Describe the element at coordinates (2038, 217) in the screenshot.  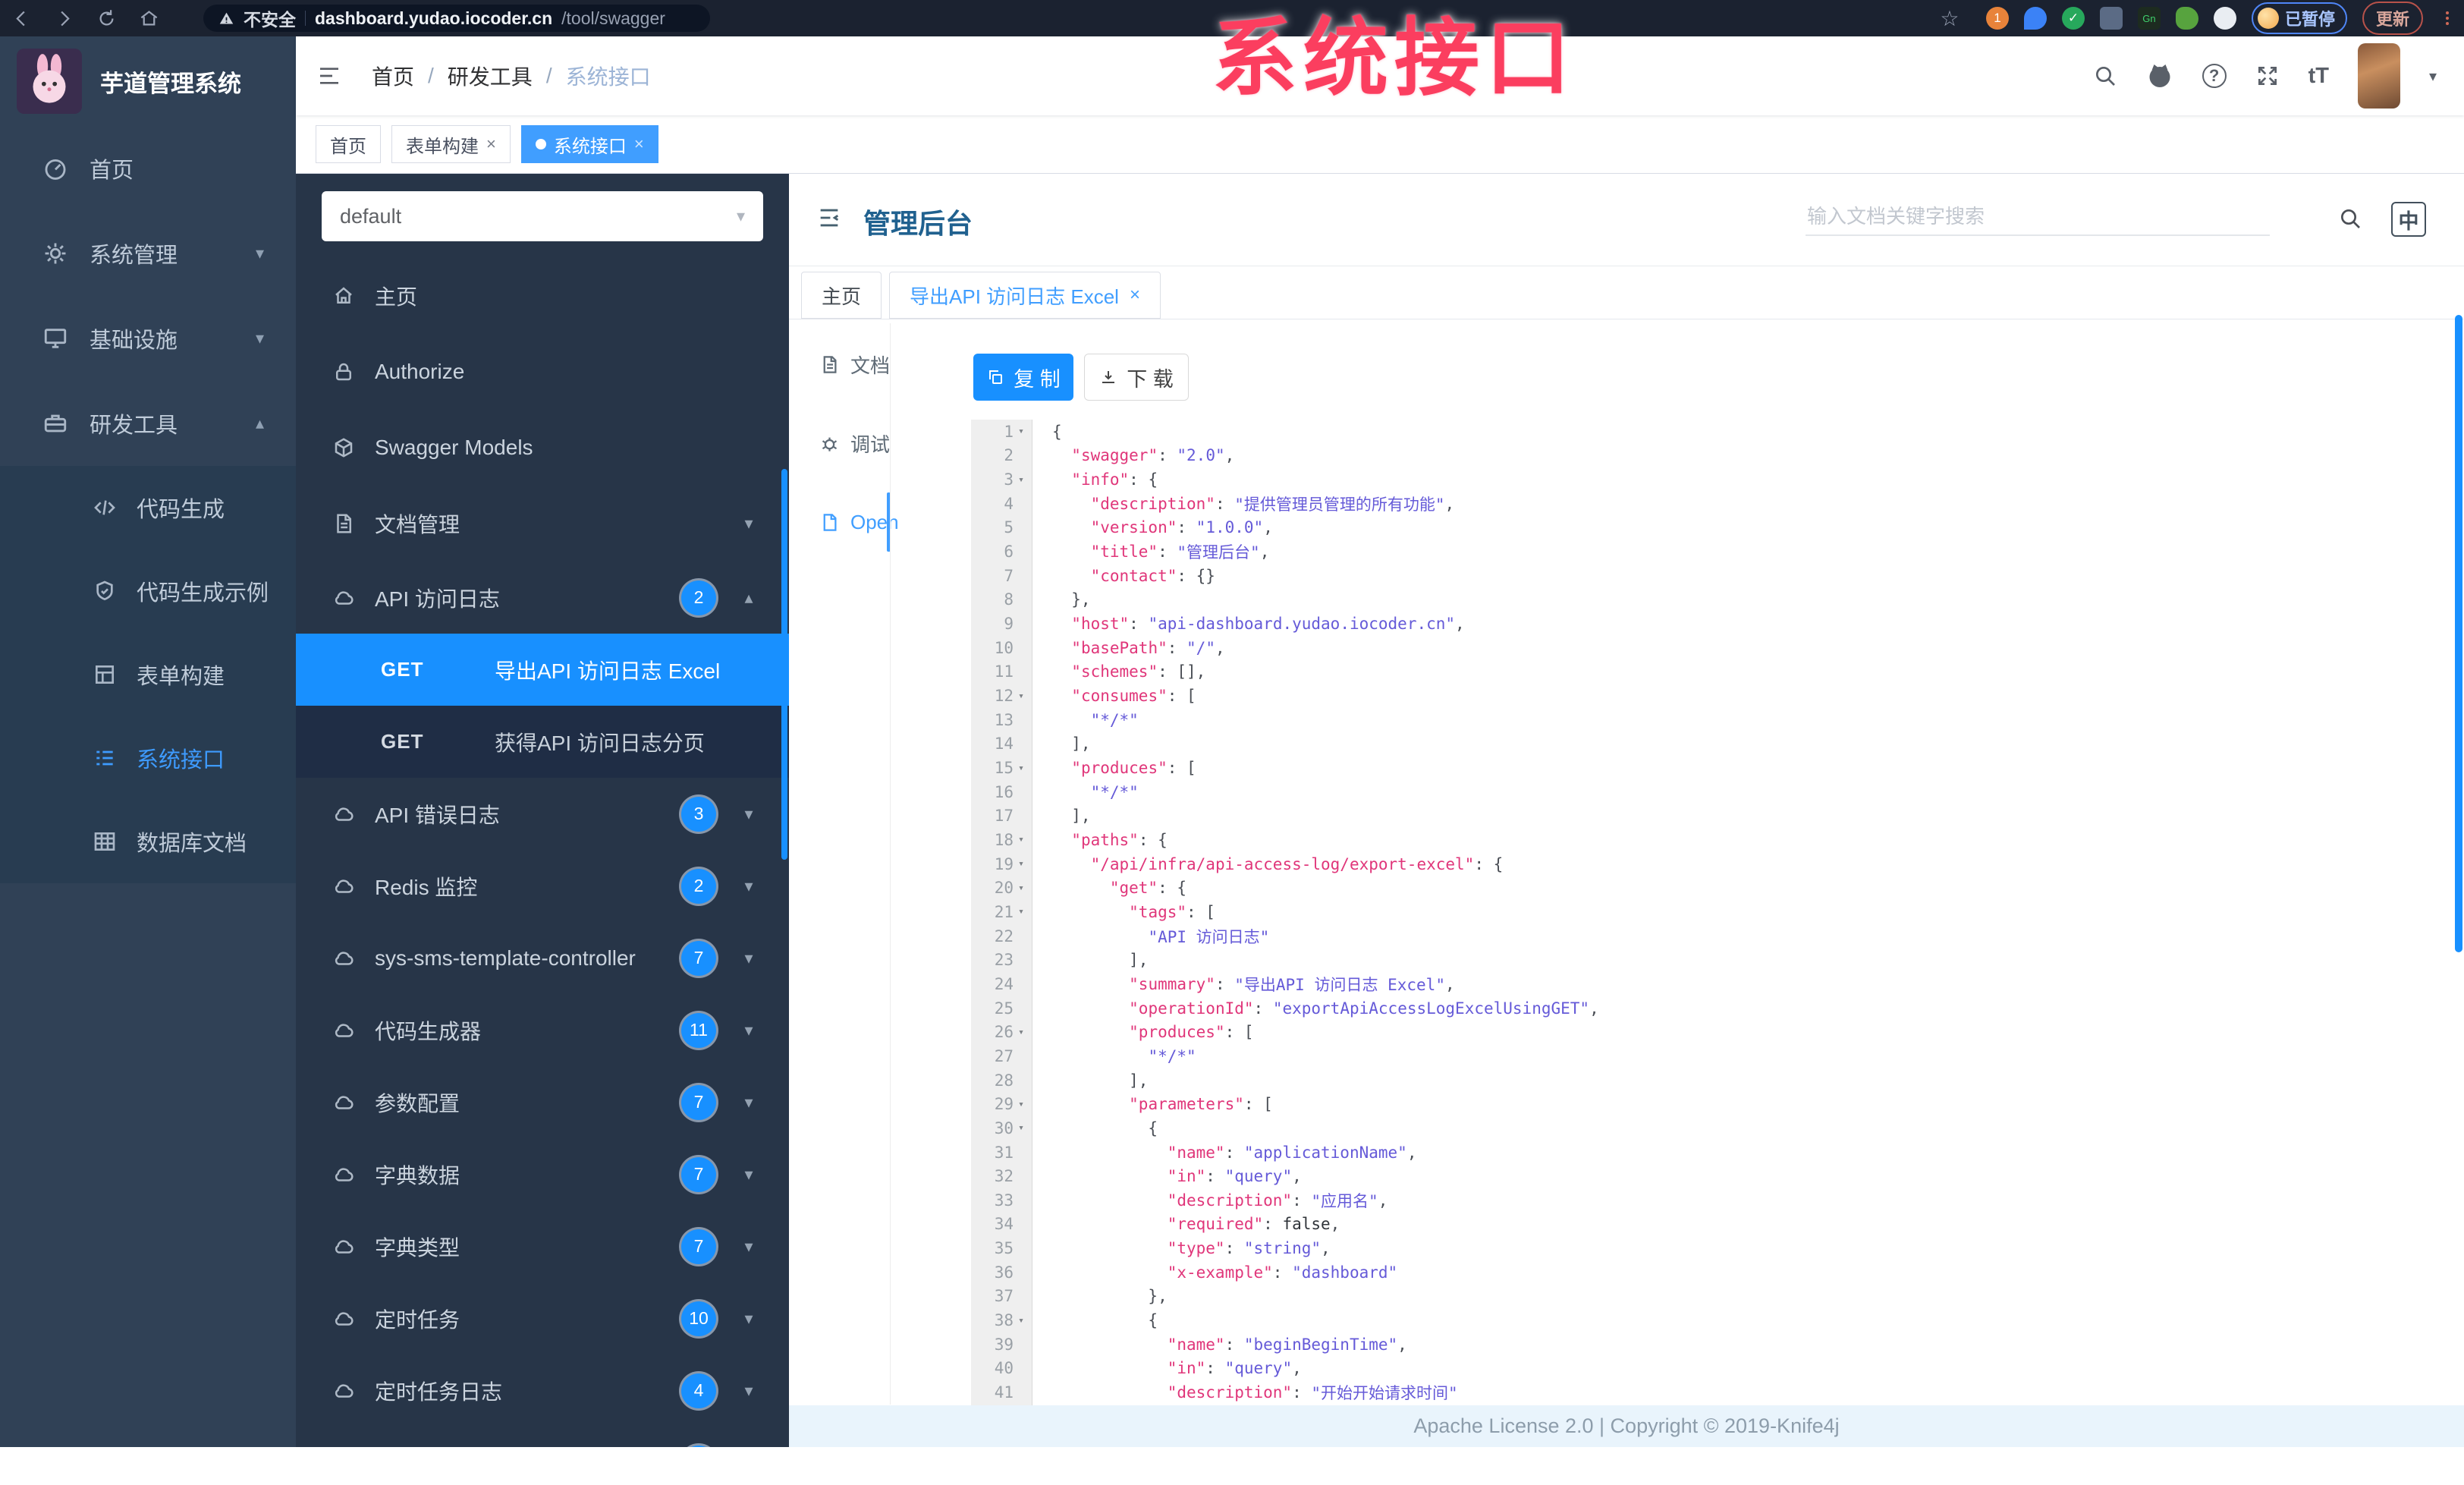
I see `doc-search-input` at that location.